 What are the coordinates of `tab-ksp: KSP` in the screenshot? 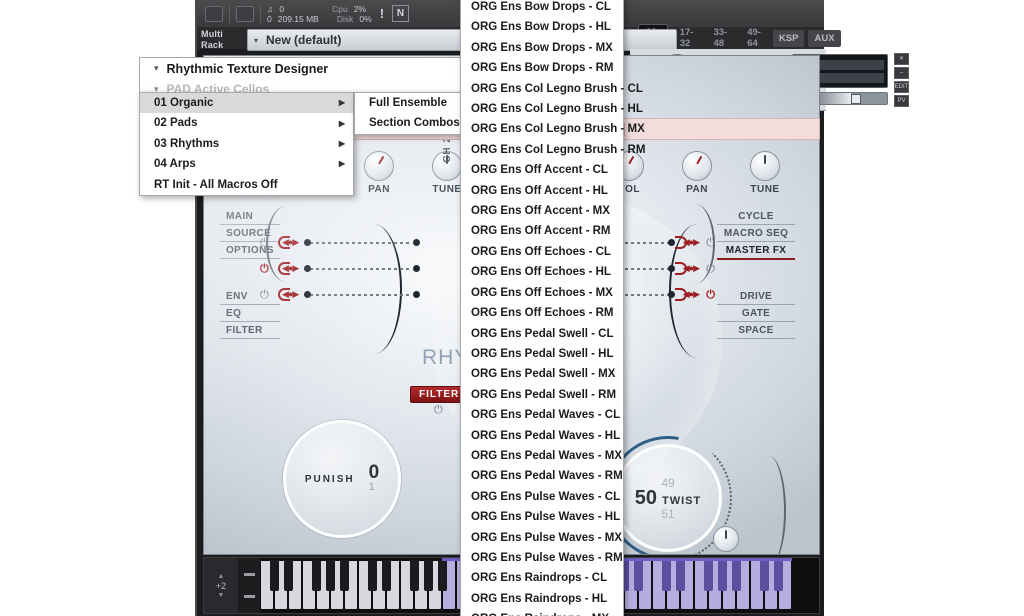 It's located at (788, 38).